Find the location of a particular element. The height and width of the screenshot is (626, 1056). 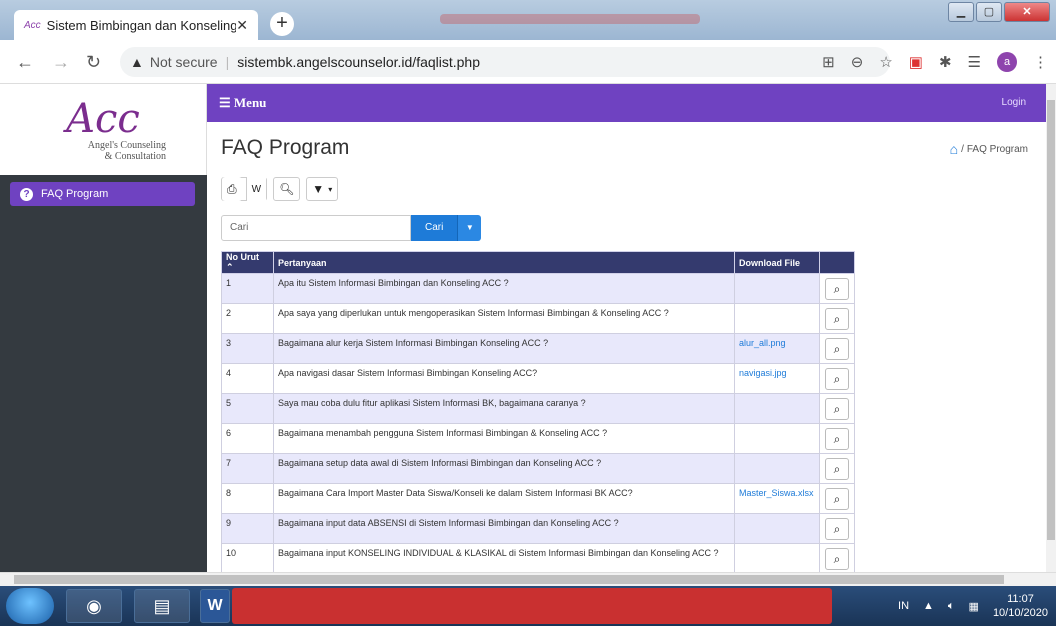

word-taskbar-icon: W is located at coordinates (215, 606).